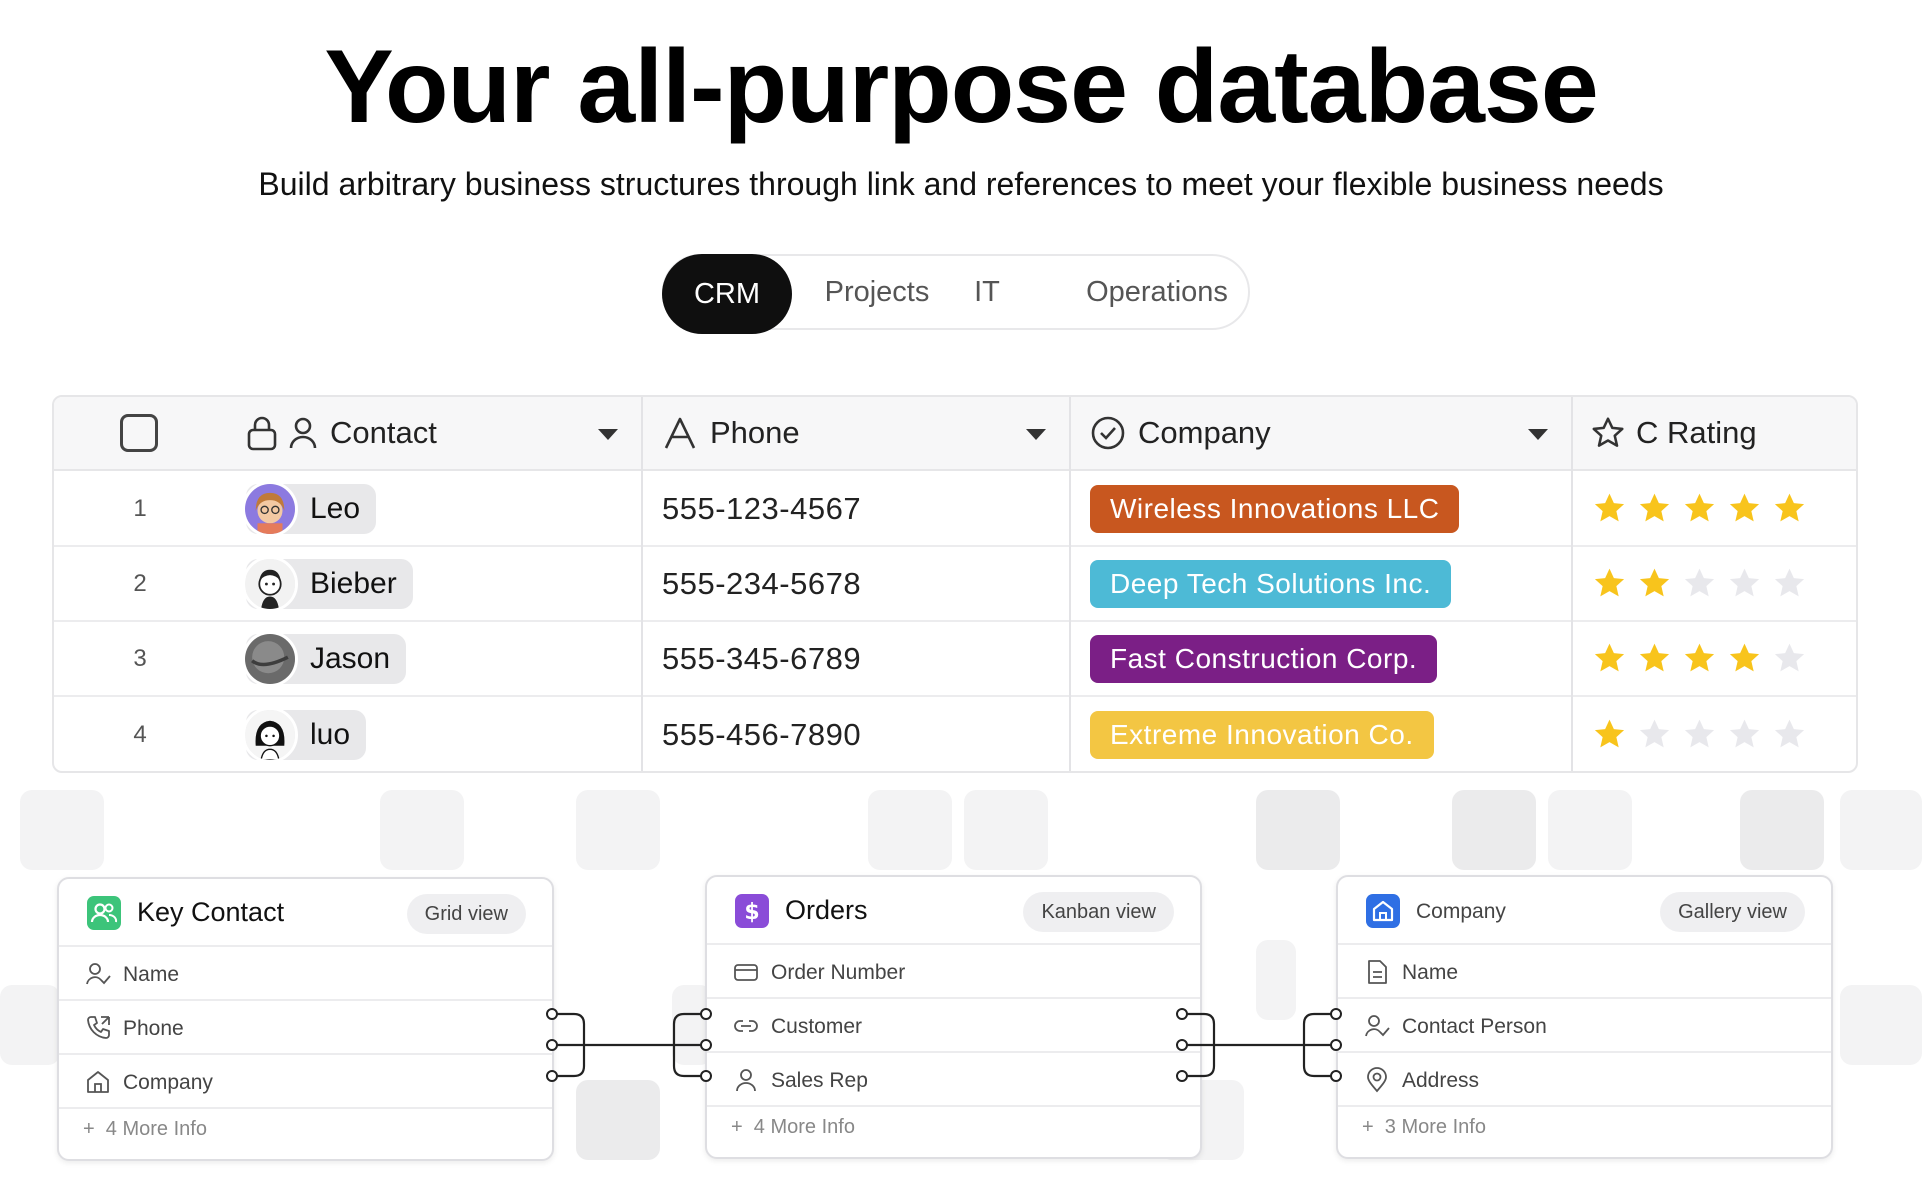  I want to click on home-icon, so click(98, 1082).